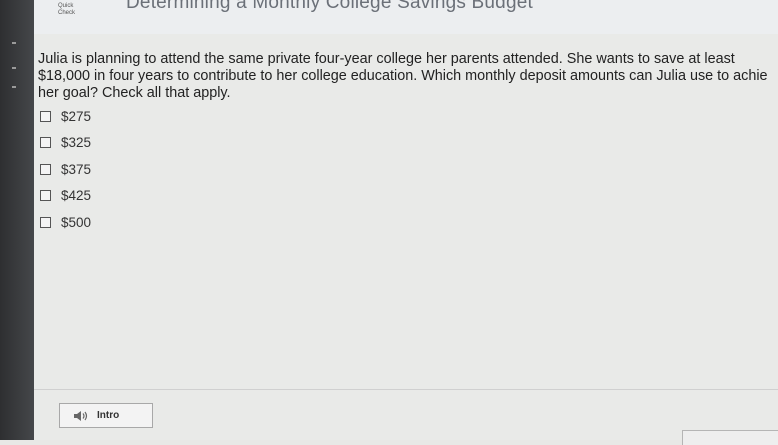 Image resolution: width=778 pixels, height=445 pixels. I want to click on choice-4: $425, so click(65, 196).